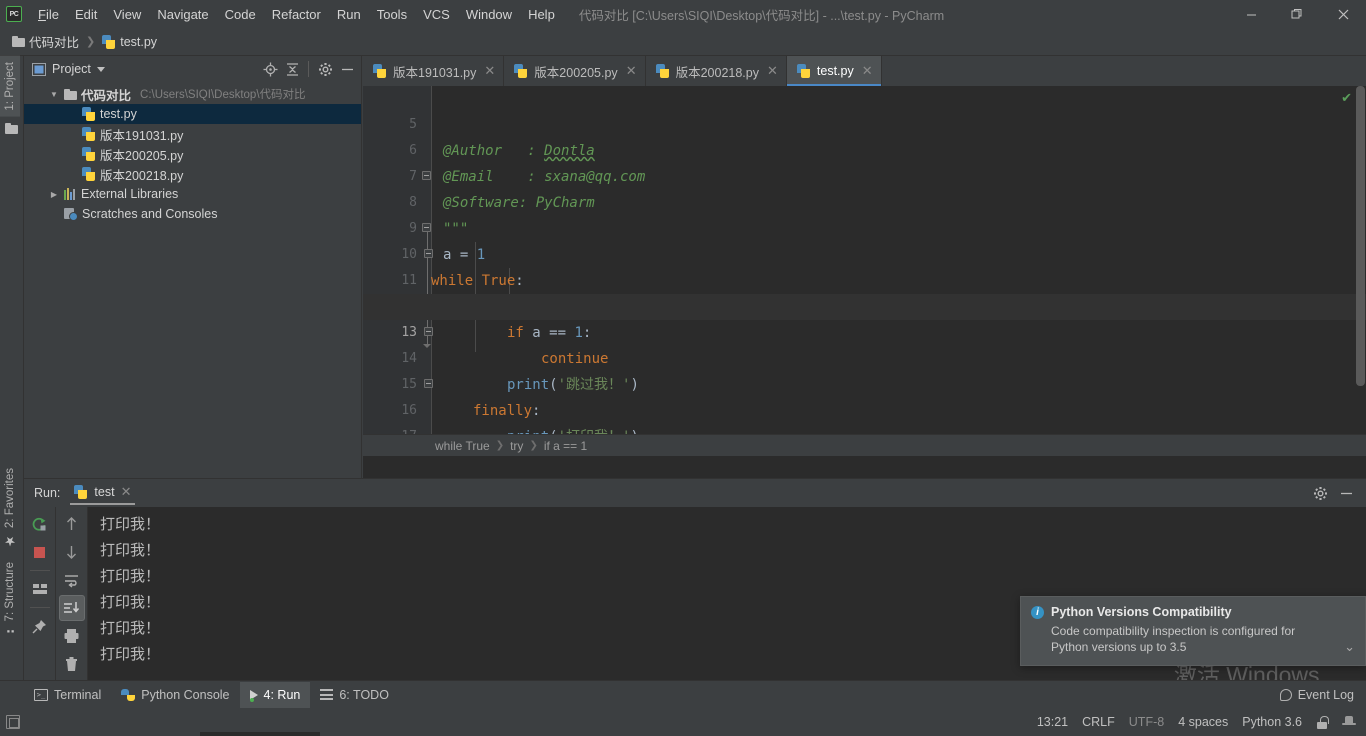  Describe the element at coordinates (436, 14) in the screenshot. I see `menu-vcs: VCS` at that location.